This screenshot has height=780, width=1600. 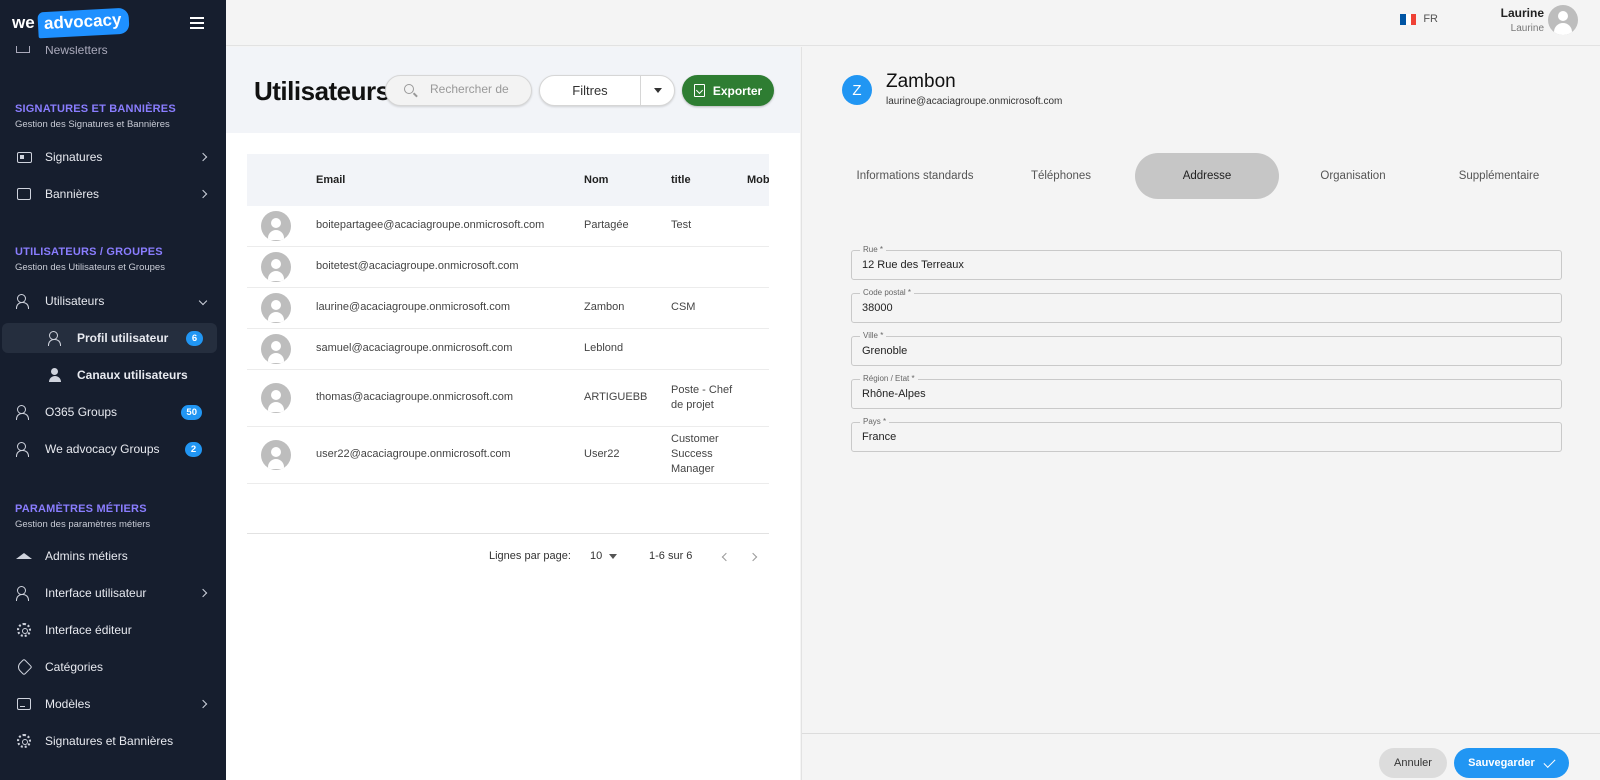 What do you see at coordinates (24, 301) in the screenshot?
I see `users-icon` at bounding box center [24, 301].